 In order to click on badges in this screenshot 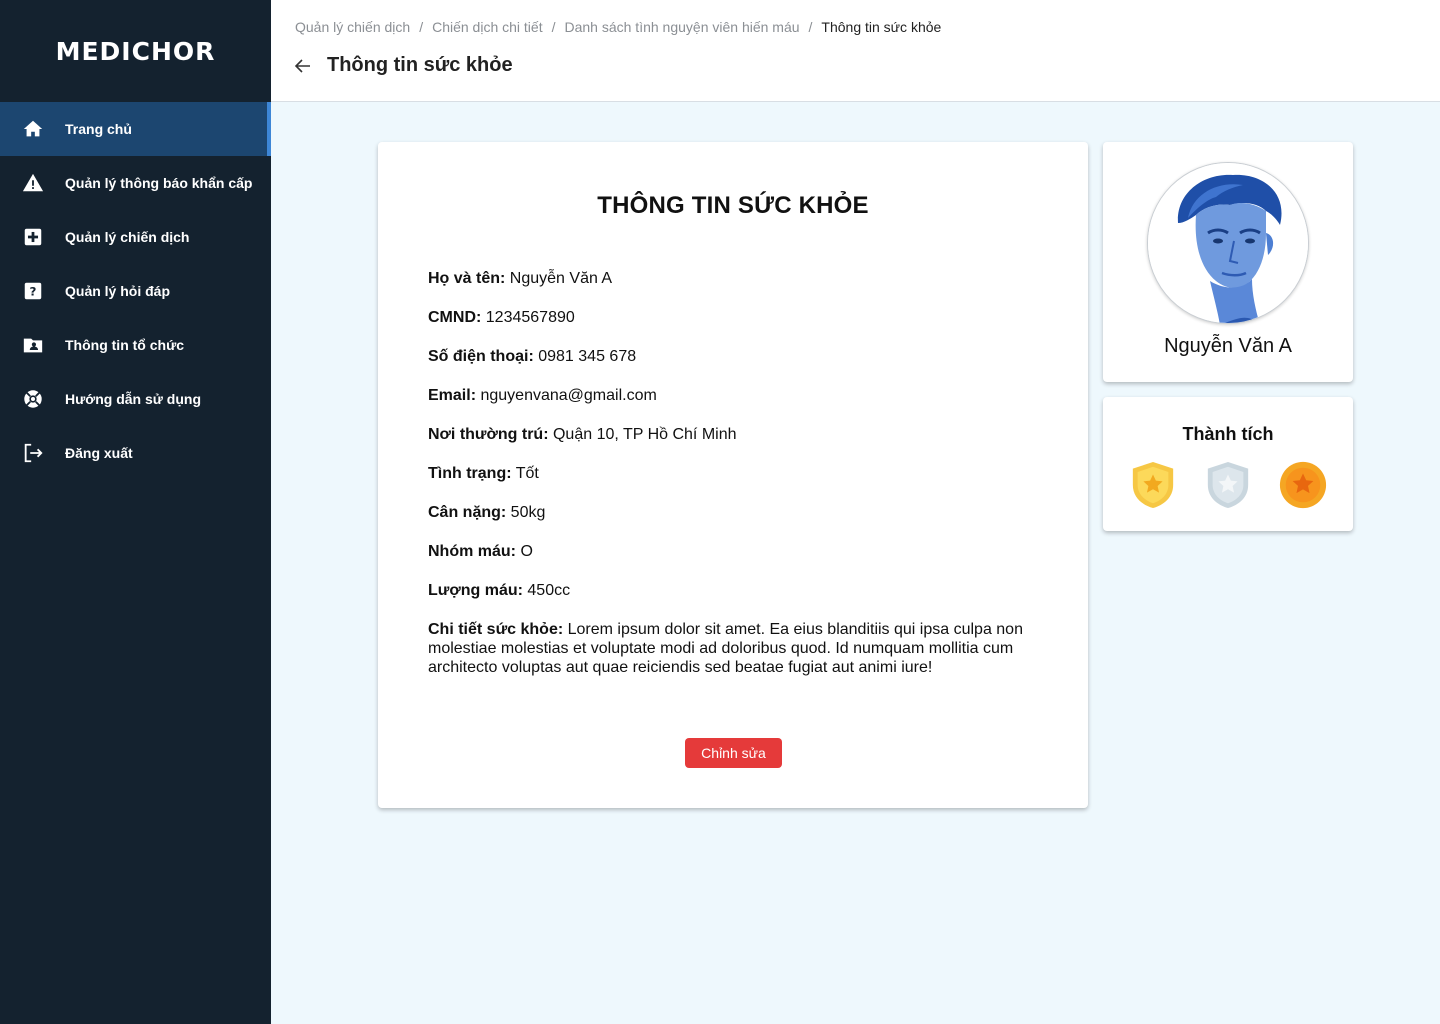, I will do `click(1228, 485)`.